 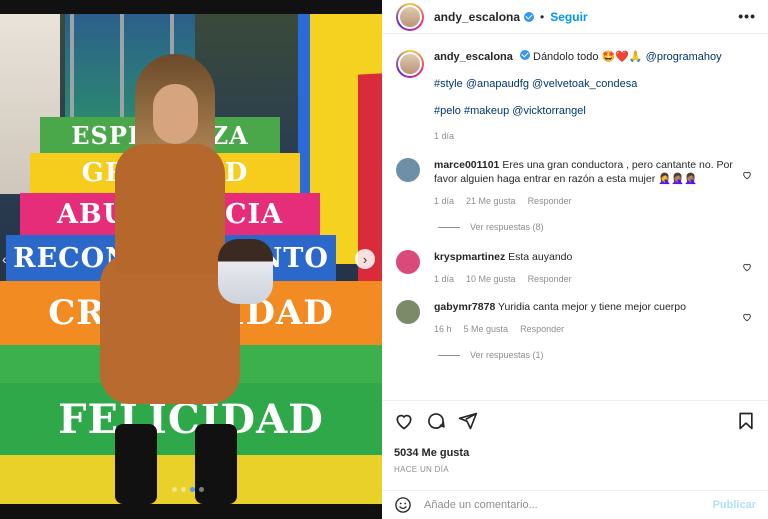 I want to click on view-replies-label: Ver respuestas (8), so click(x=507, y=227).